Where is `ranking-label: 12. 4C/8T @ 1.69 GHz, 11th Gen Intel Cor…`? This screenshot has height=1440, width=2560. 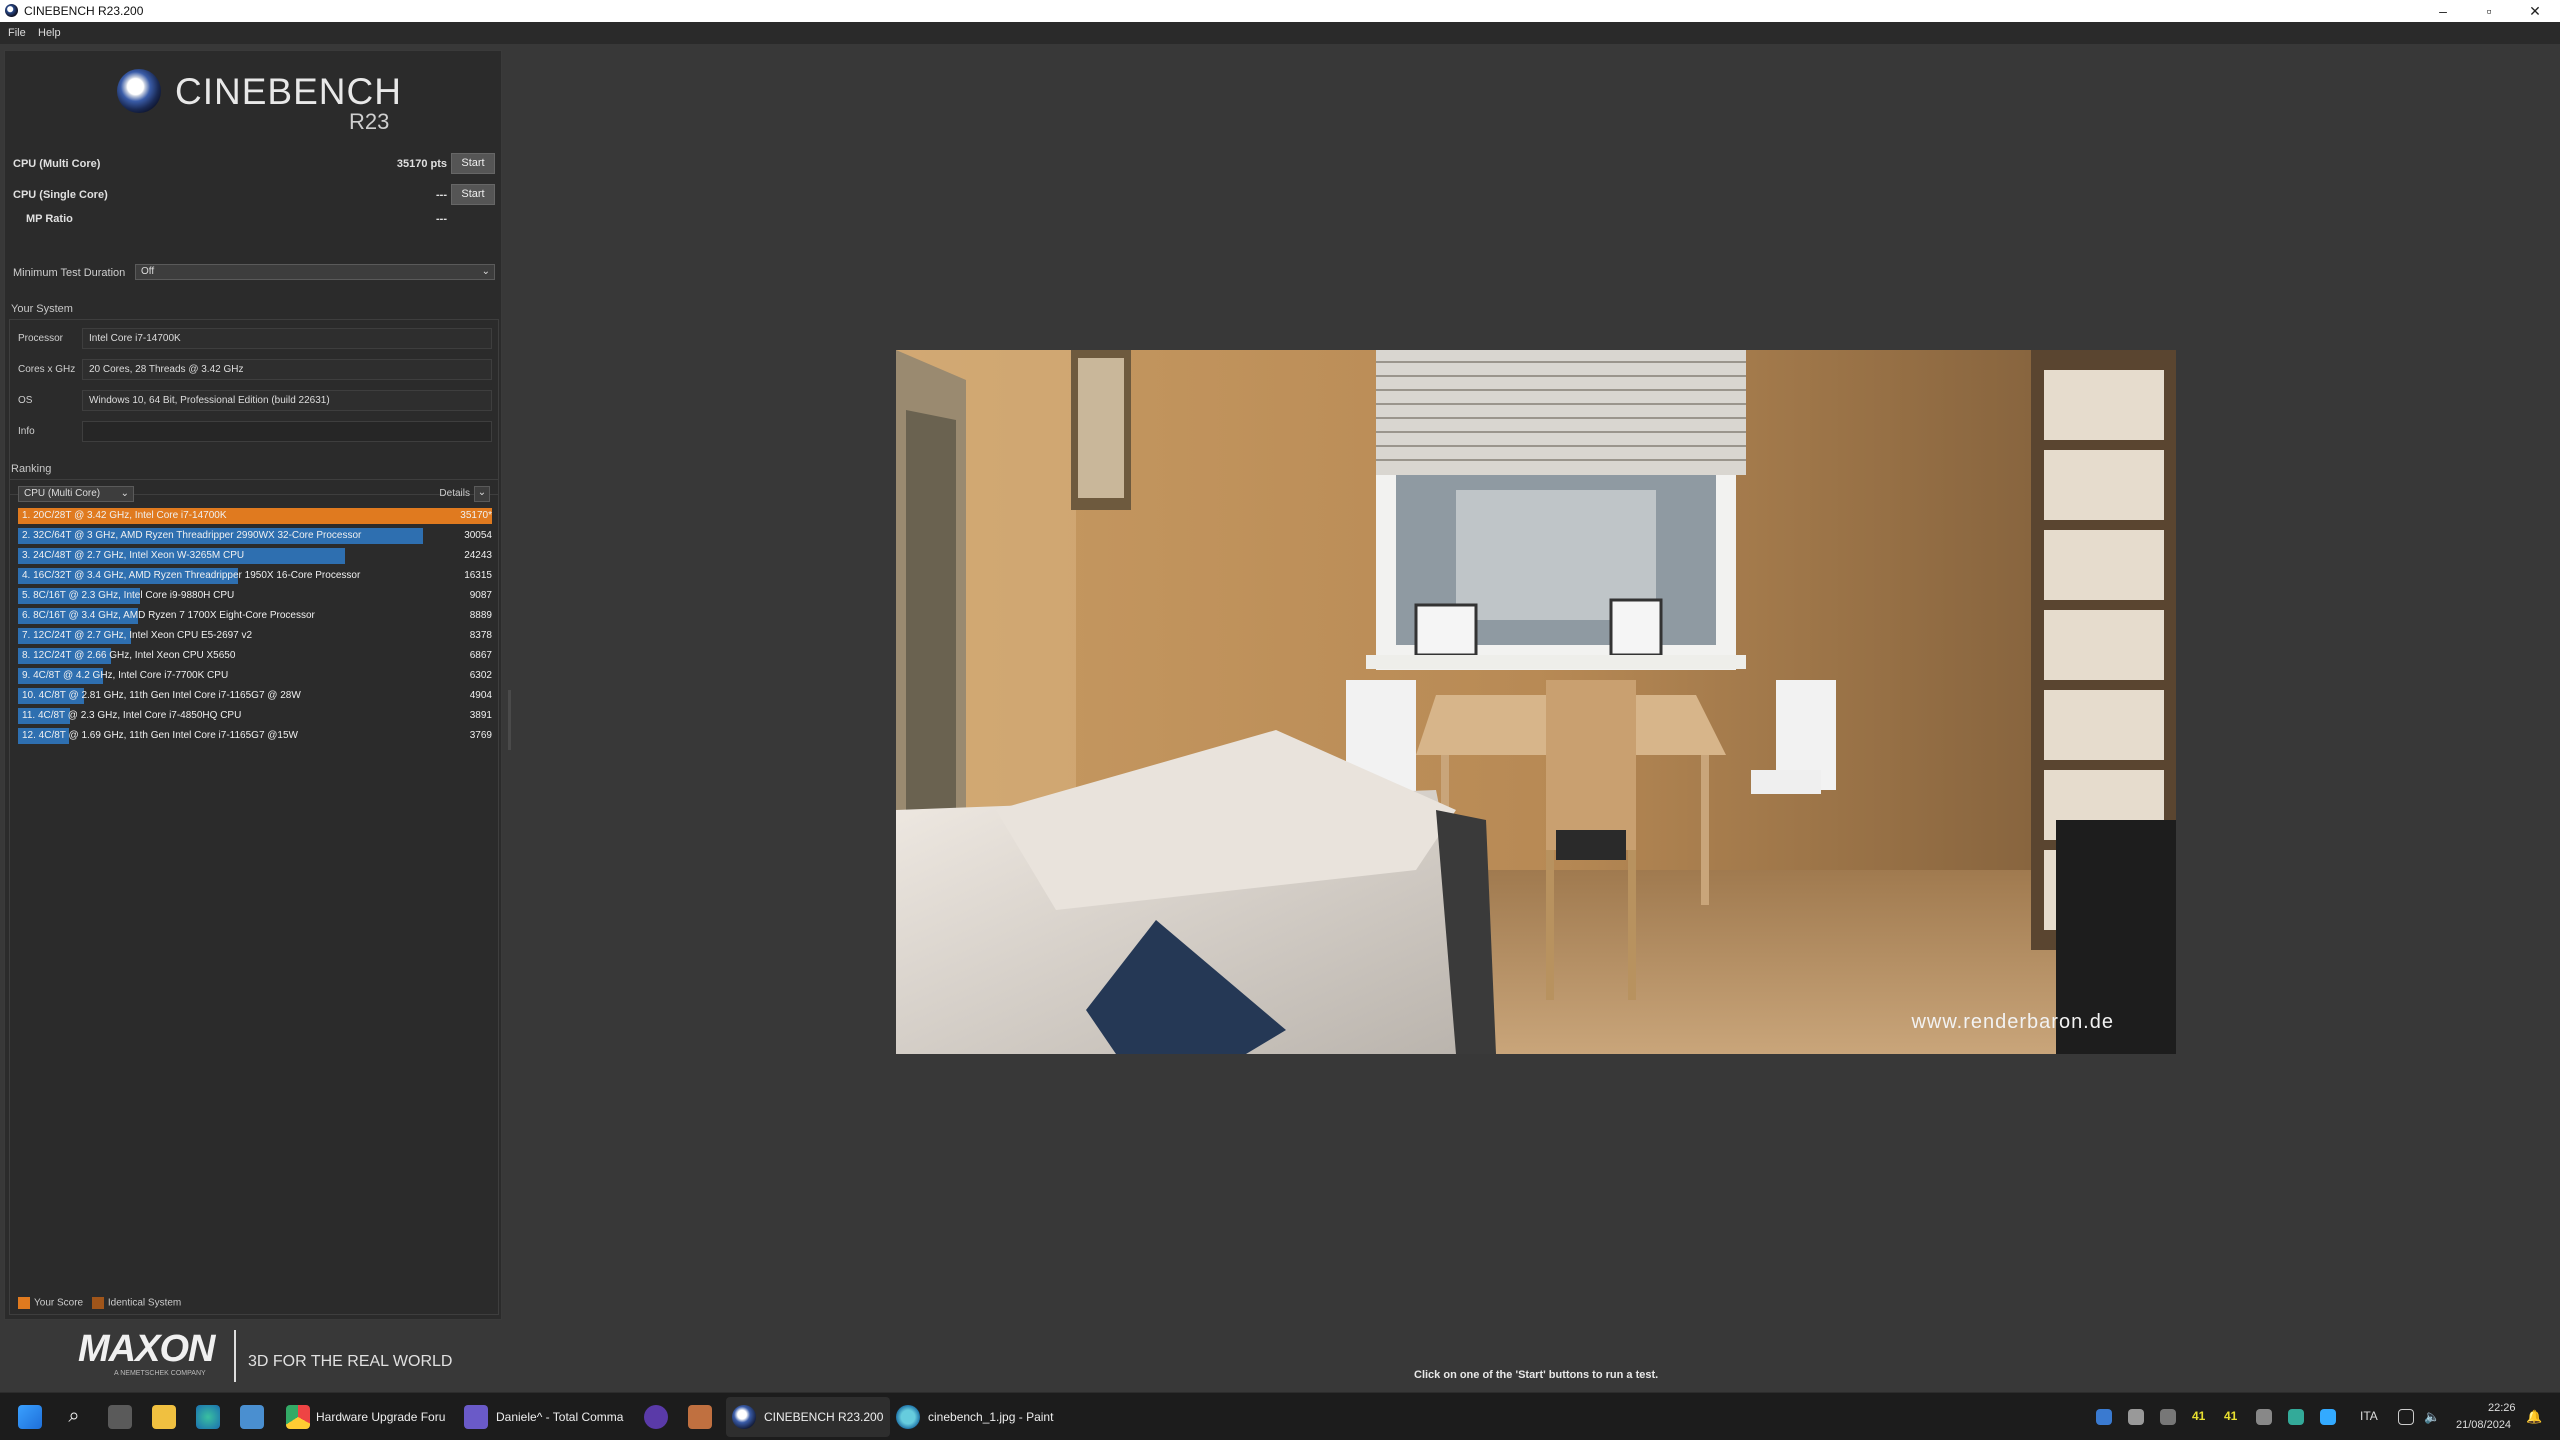
ranking-label: 12. 4C/8T @ 1.69 GHz, 11th Gen Intel Cor… is located at coordinates (160, 735).